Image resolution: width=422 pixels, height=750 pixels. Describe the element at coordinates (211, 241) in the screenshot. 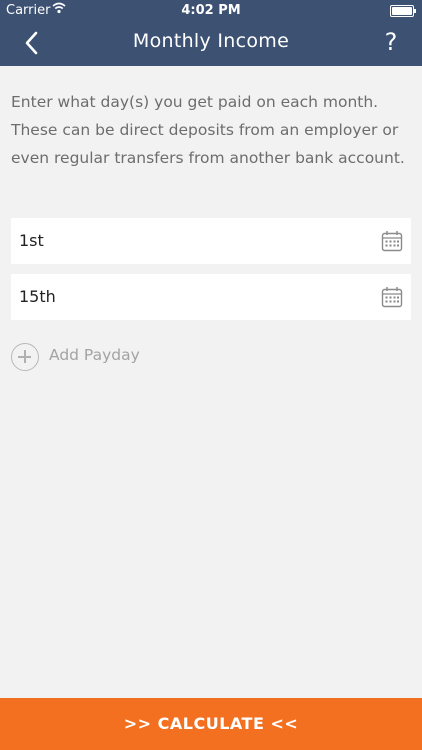

I see `payday-field-1: 1st` at that location.